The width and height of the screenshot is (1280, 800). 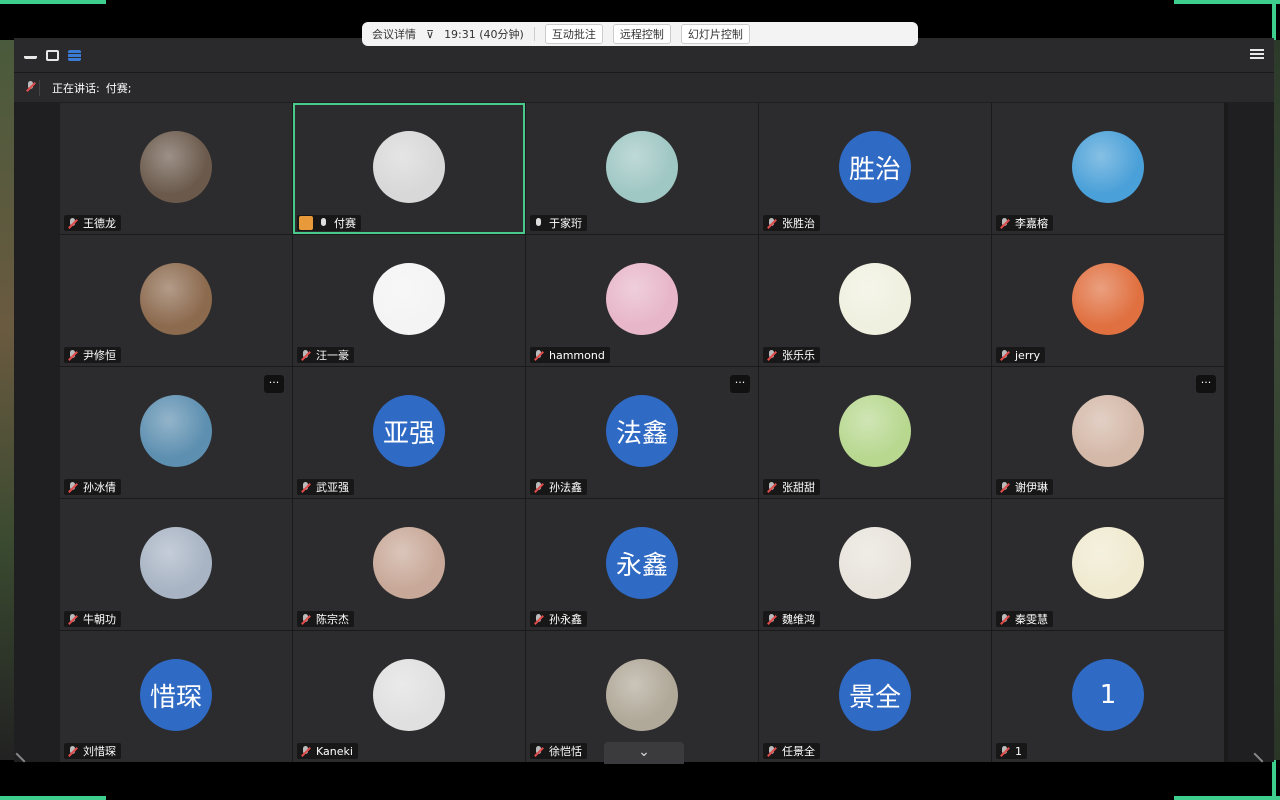 What do you see at coordinates (409, 696) in the screenshot?
I see `participant-tile: Kaneki` at bounding box center [409, 696].